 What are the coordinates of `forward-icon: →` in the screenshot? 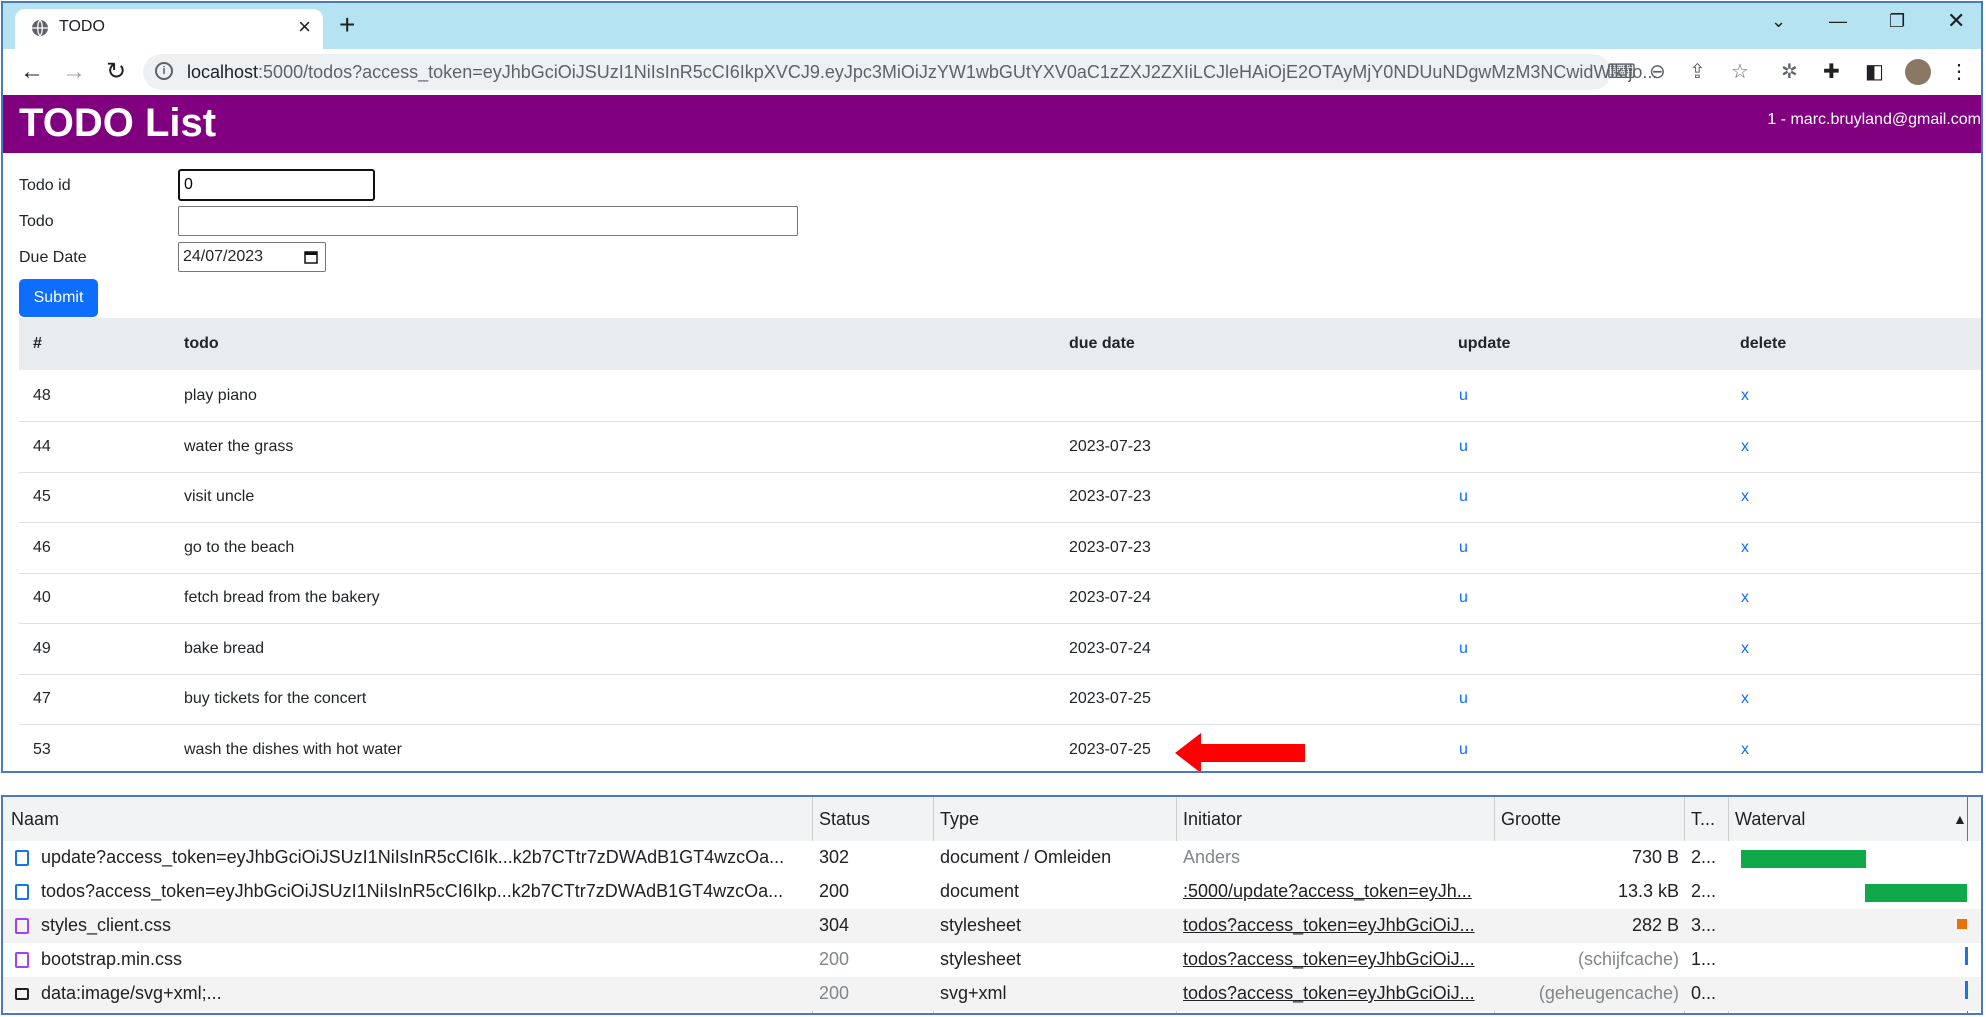 It's located at (74, 72).